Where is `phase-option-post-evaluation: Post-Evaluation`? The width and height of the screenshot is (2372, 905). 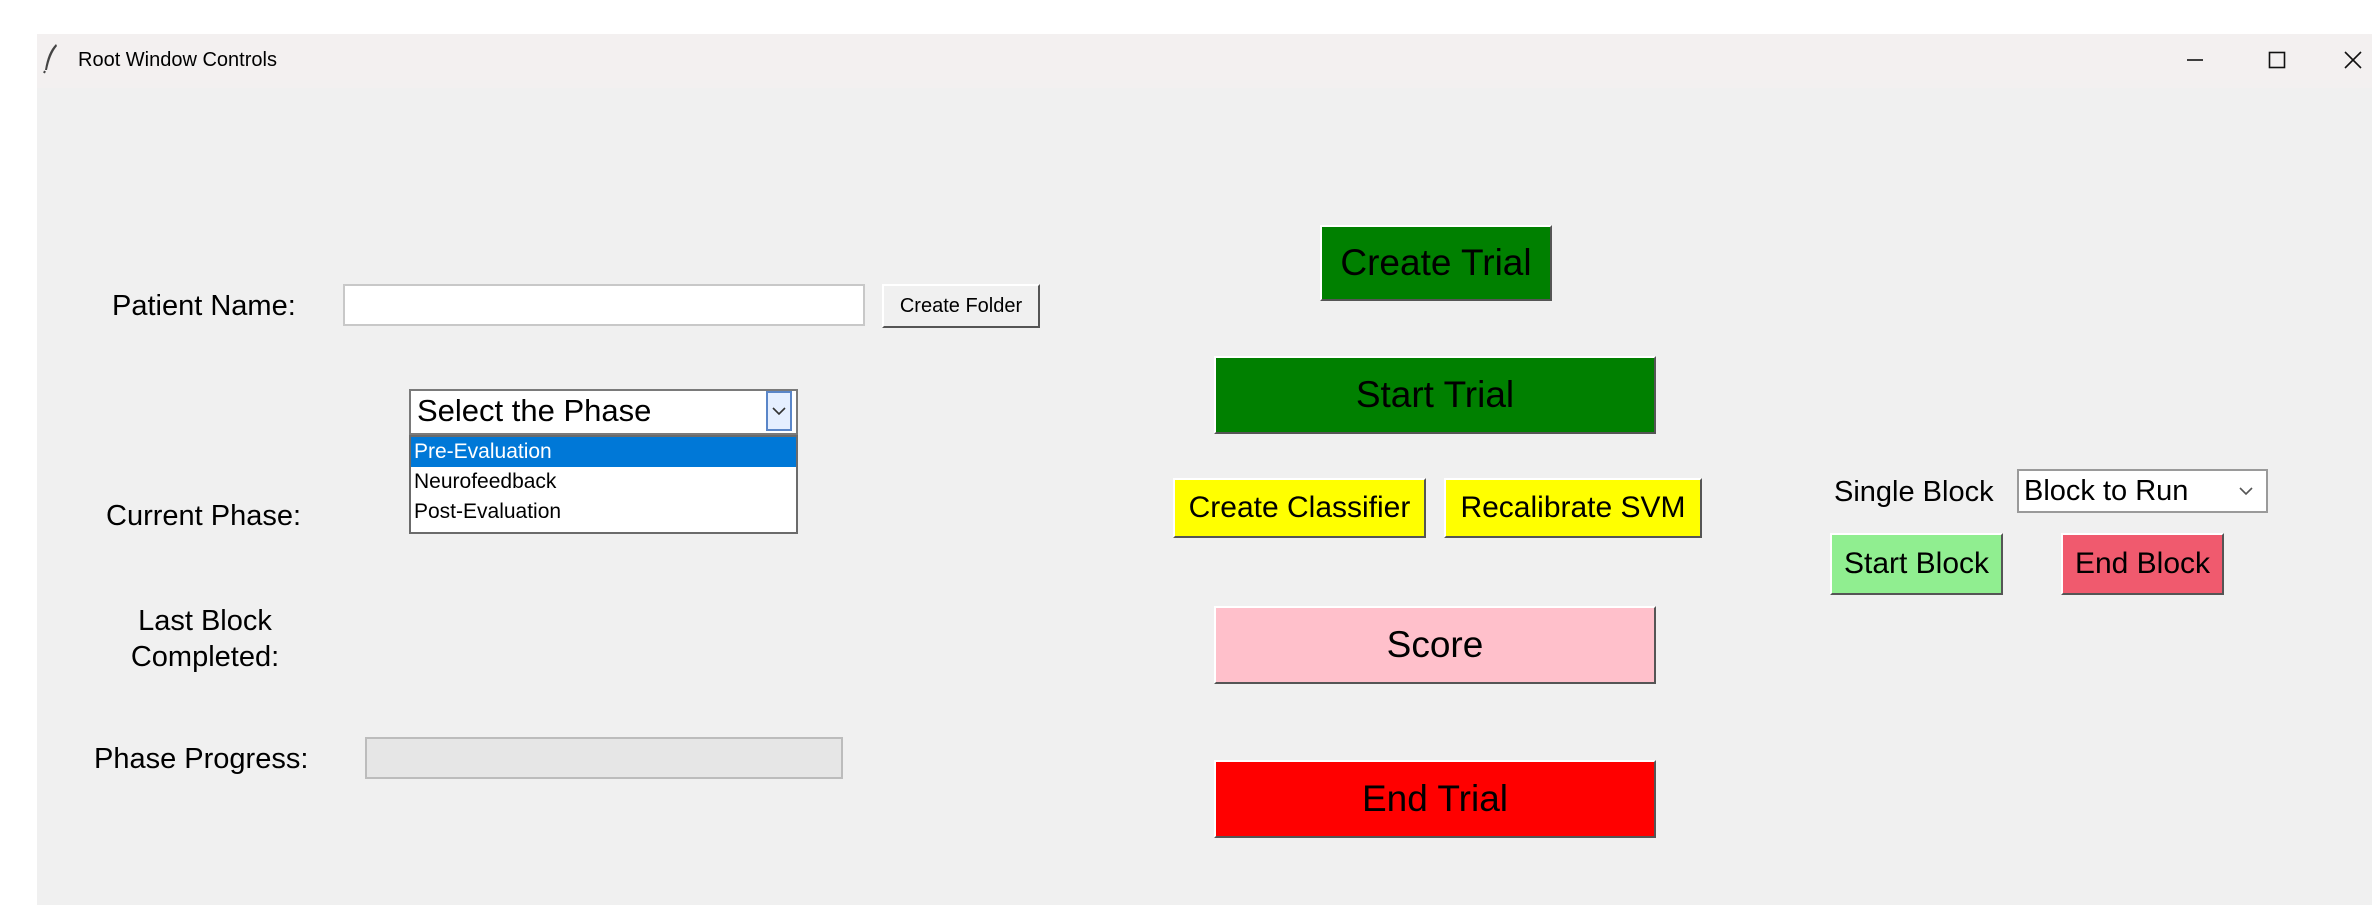 phase-option-post-evaluation: Post-Evaluation is located at coordinates (603, 512).